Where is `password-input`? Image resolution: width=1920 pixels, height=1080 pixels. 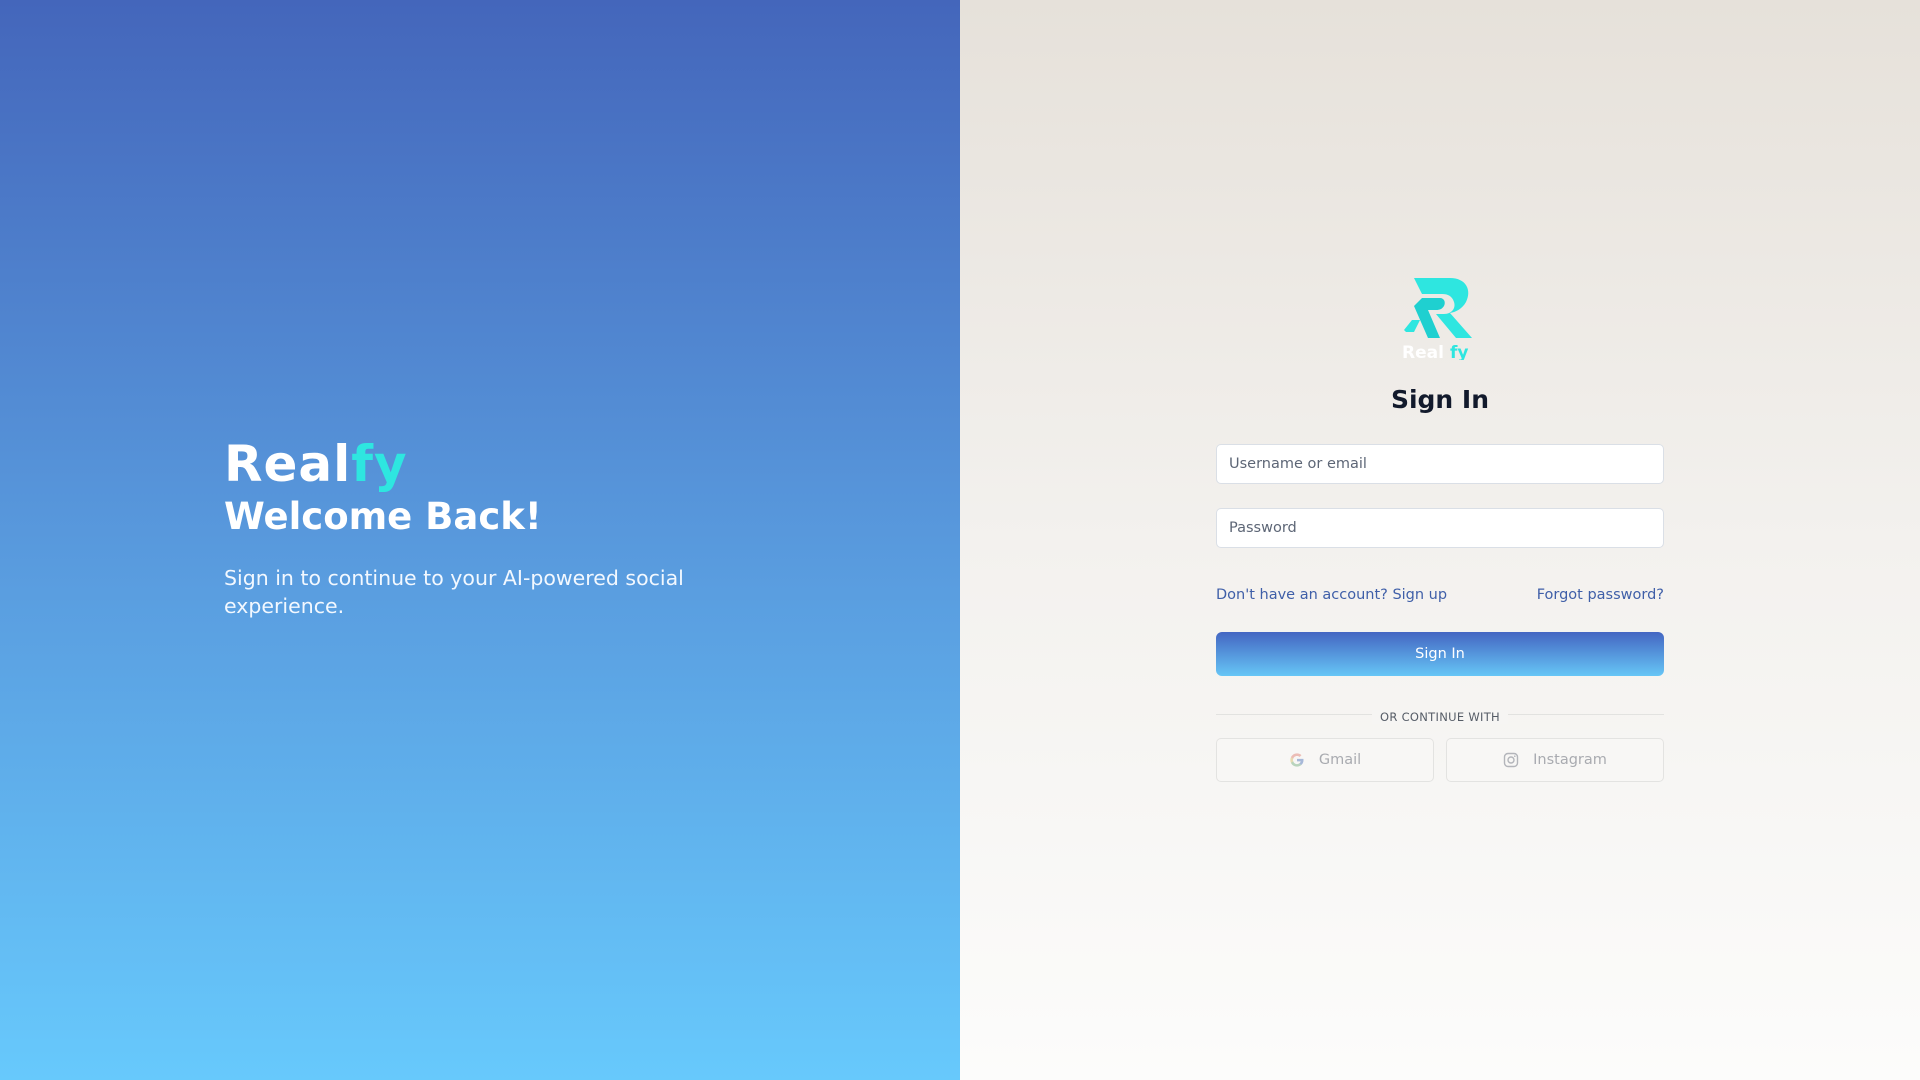 password-input is located at coordinates (1440, 528).